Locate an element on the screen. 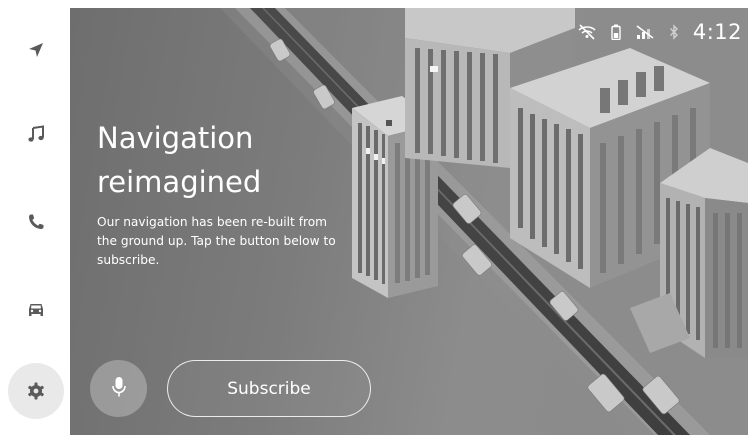  sidebar-item-music is located at coordinates (36, 134).